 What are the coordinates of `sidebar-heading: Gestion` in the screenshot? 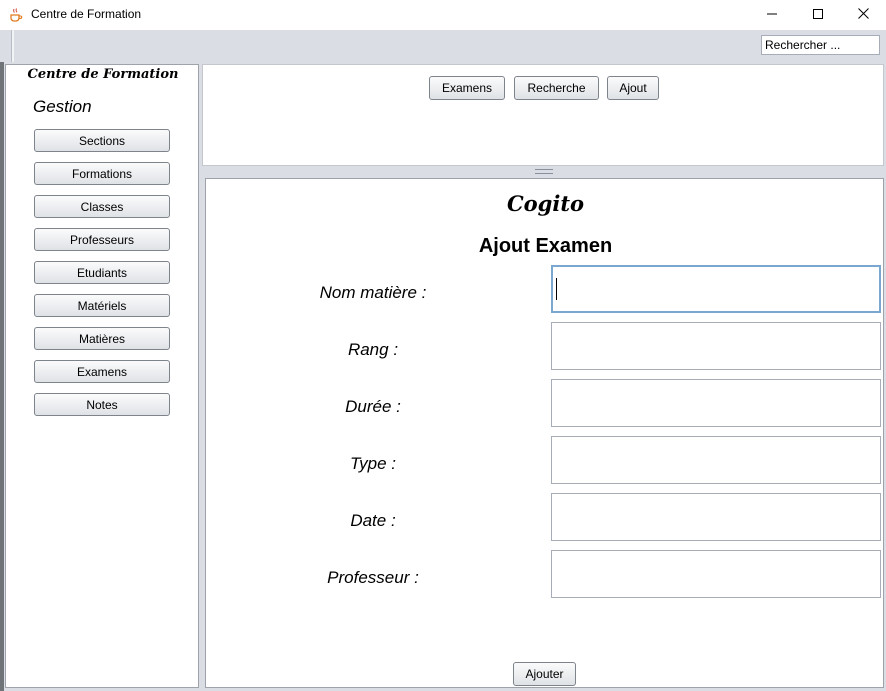 It's located at (62, 106).